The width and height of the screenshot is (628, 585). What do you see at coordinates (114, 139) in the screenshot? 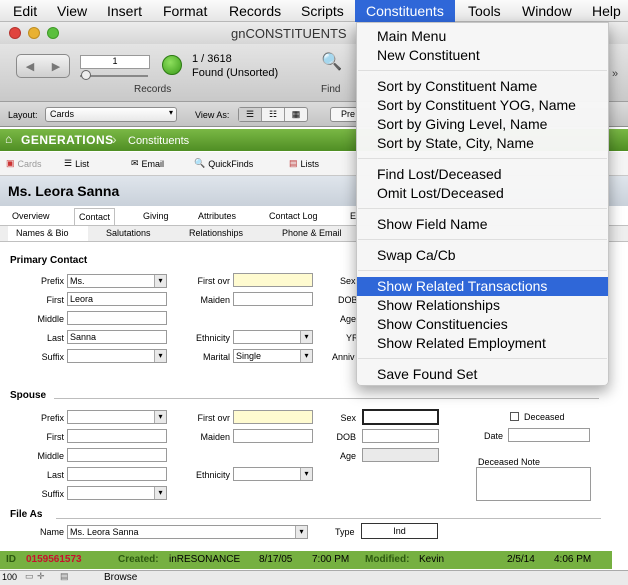
I see `breadcrumb-chevron-icon: ›` at bounding box center [114, 139].